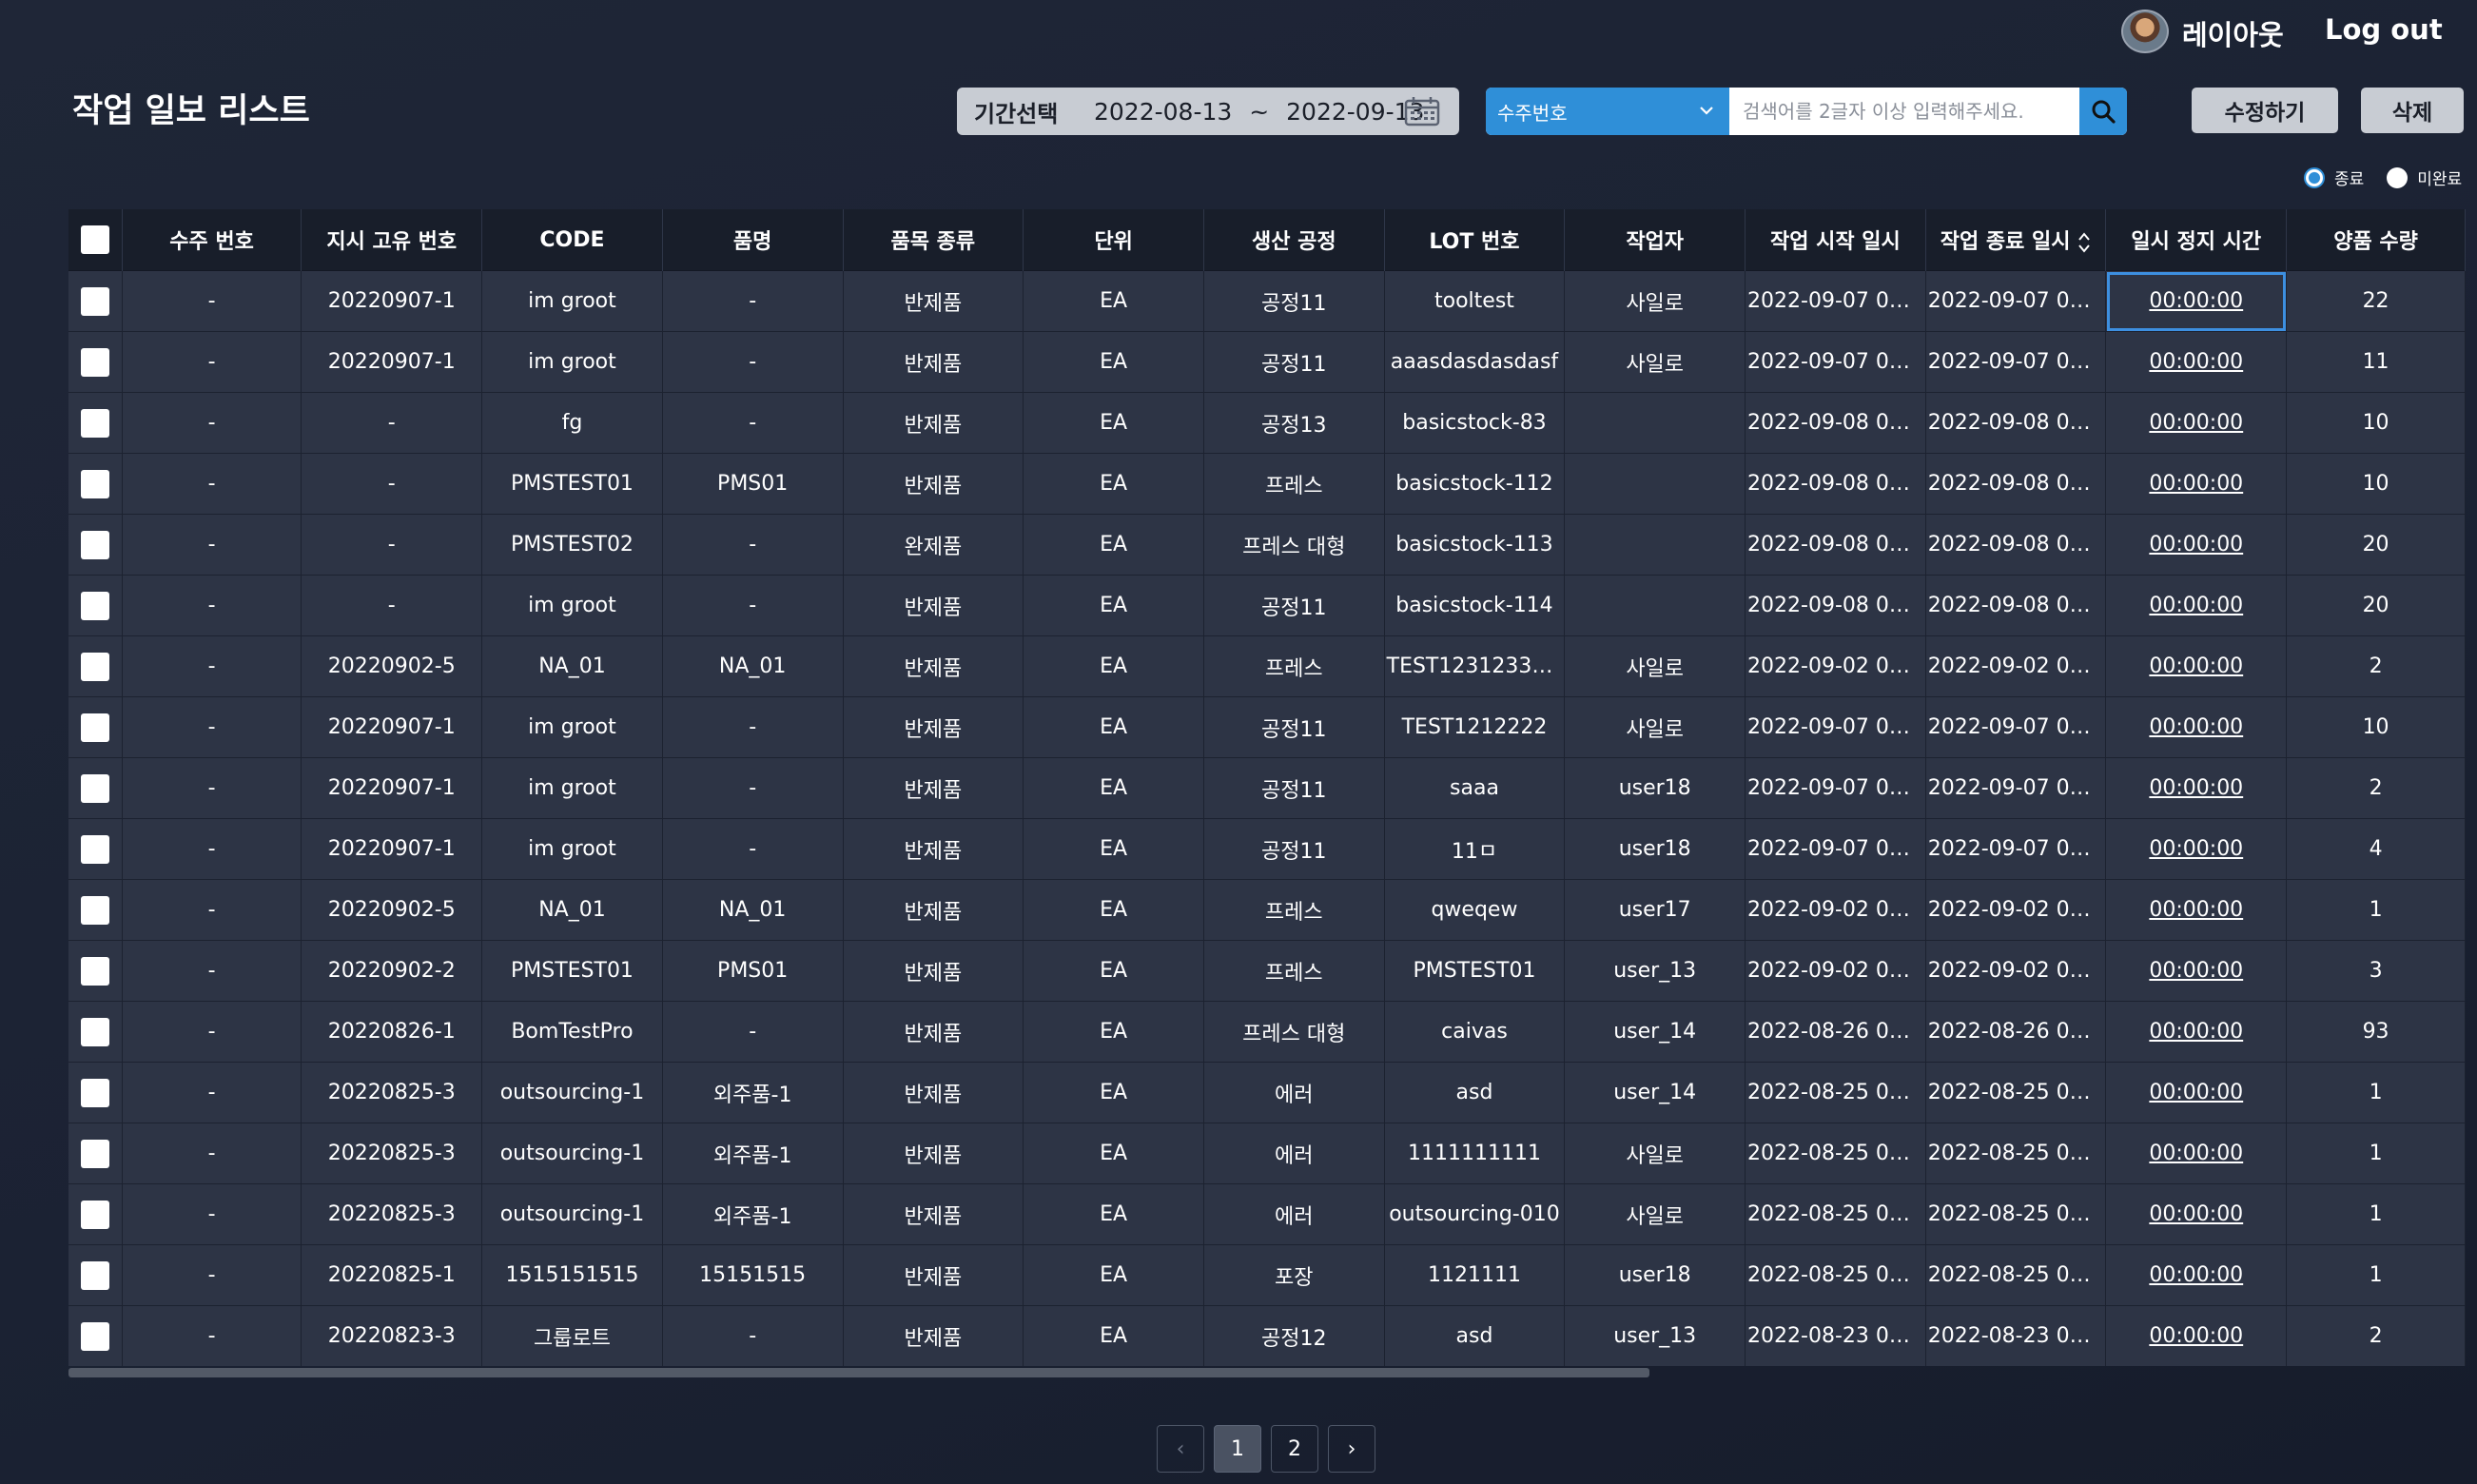  Describe the element at coordinates (212, 240) in the screenshot. I see `col-order-no: 수주 번호` at that location.